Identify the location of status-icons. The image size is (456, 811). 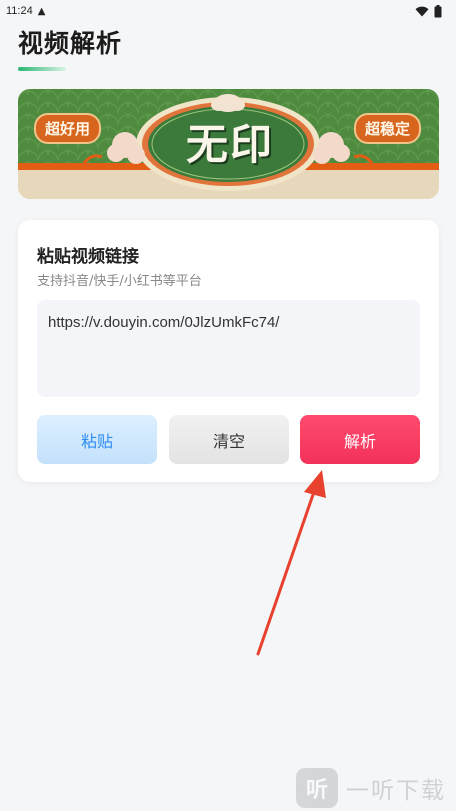
(428, 11).